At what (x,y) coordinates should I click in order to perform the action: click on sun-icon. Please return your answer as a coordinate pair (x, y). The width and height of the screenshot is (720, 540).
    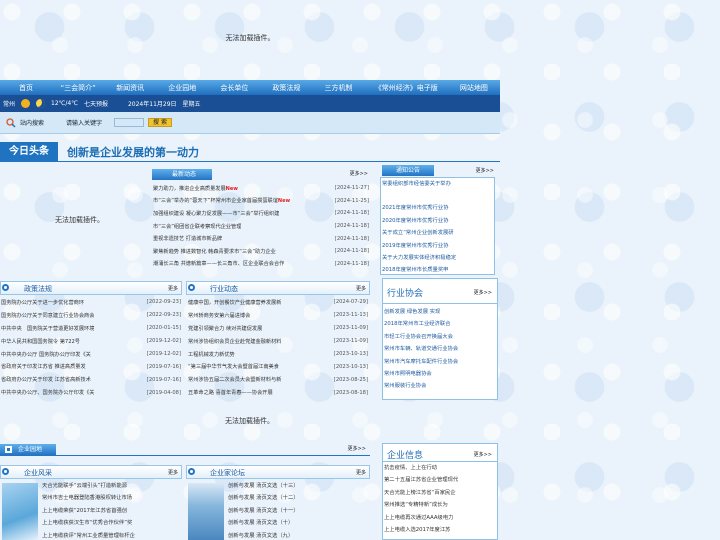
    Looking at the image, I should click on (26, 103).